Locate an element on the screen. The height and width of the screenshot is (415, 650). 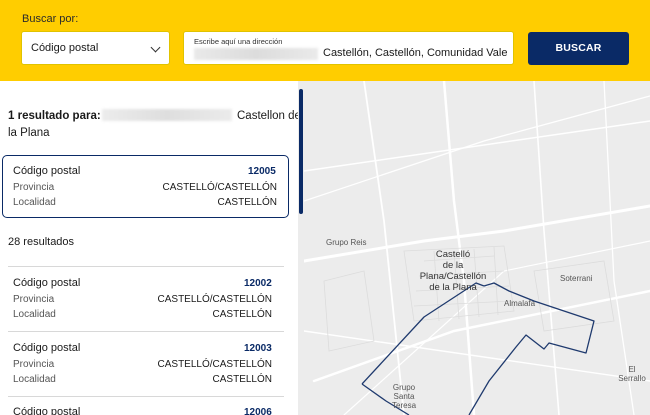
selected-province-value: CASTELLÓ/CASTELLÓN is located at coordinates (219, 187).